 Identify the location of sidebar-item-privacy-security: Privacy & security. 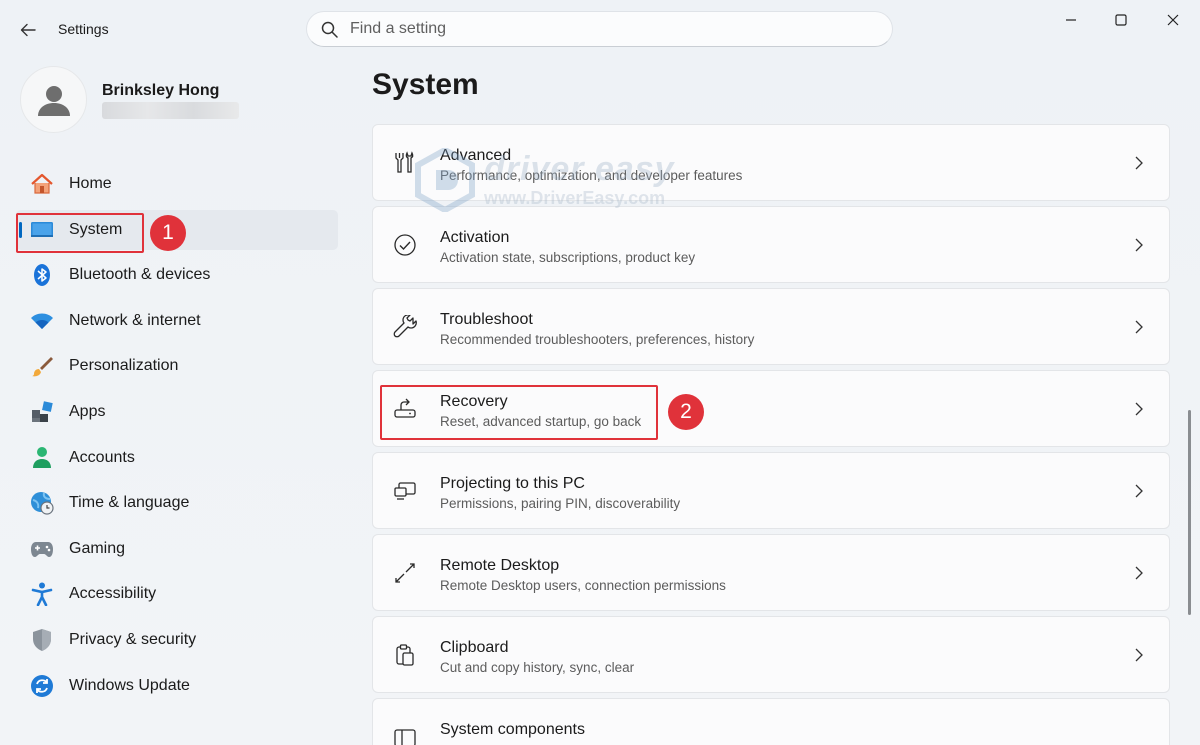
(177, 640).